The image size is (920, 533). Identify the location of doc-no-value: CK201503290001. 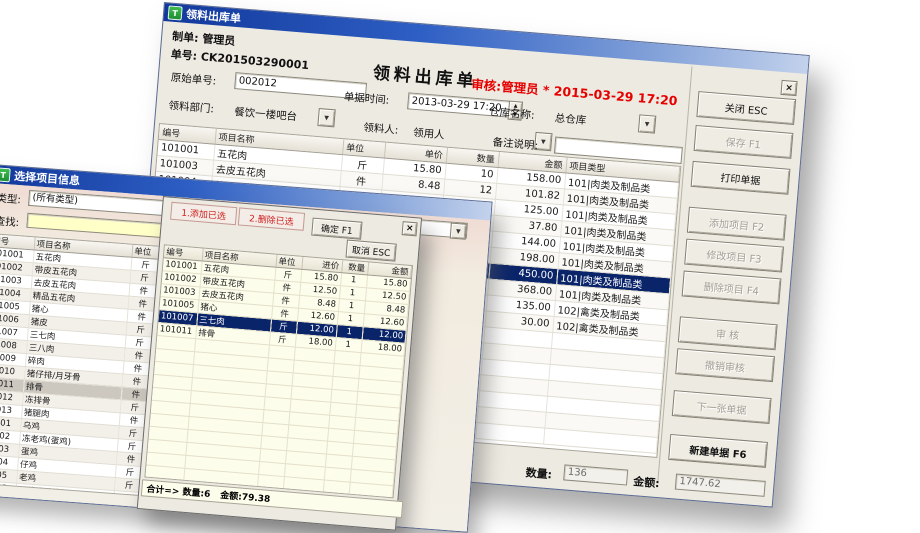
(255, 61).